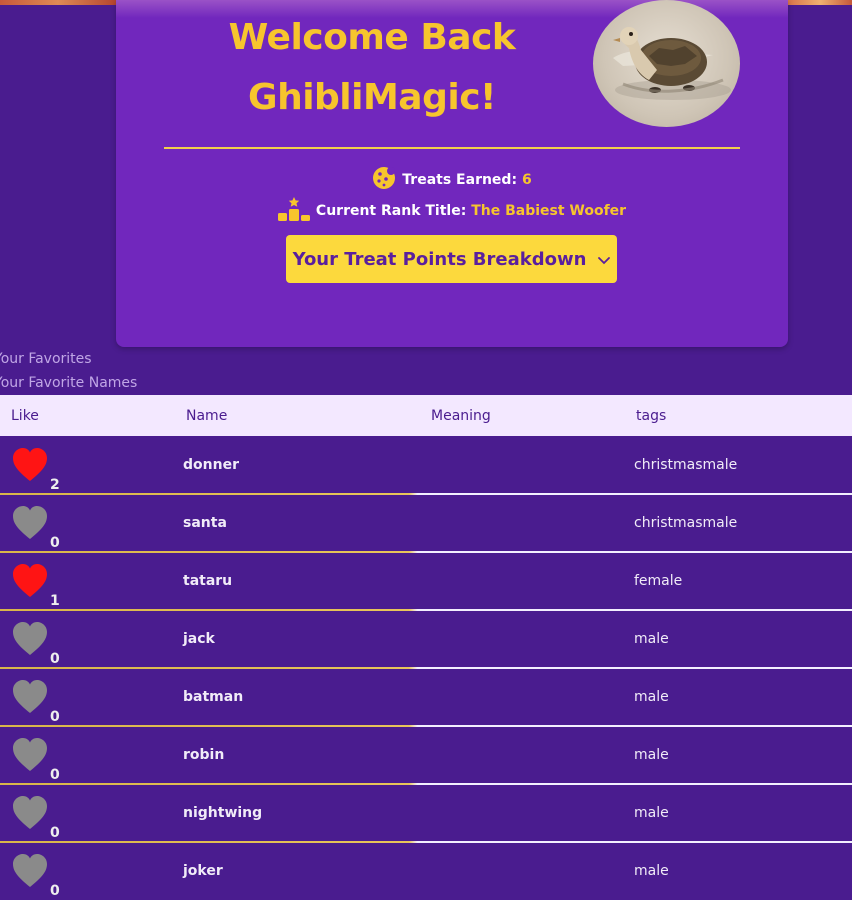 Image resolution: width=852 pixels, height=900 pixels. Describe the element at coordinates (55, 601) in the screenshot. I see `like-count: 1` at that location.